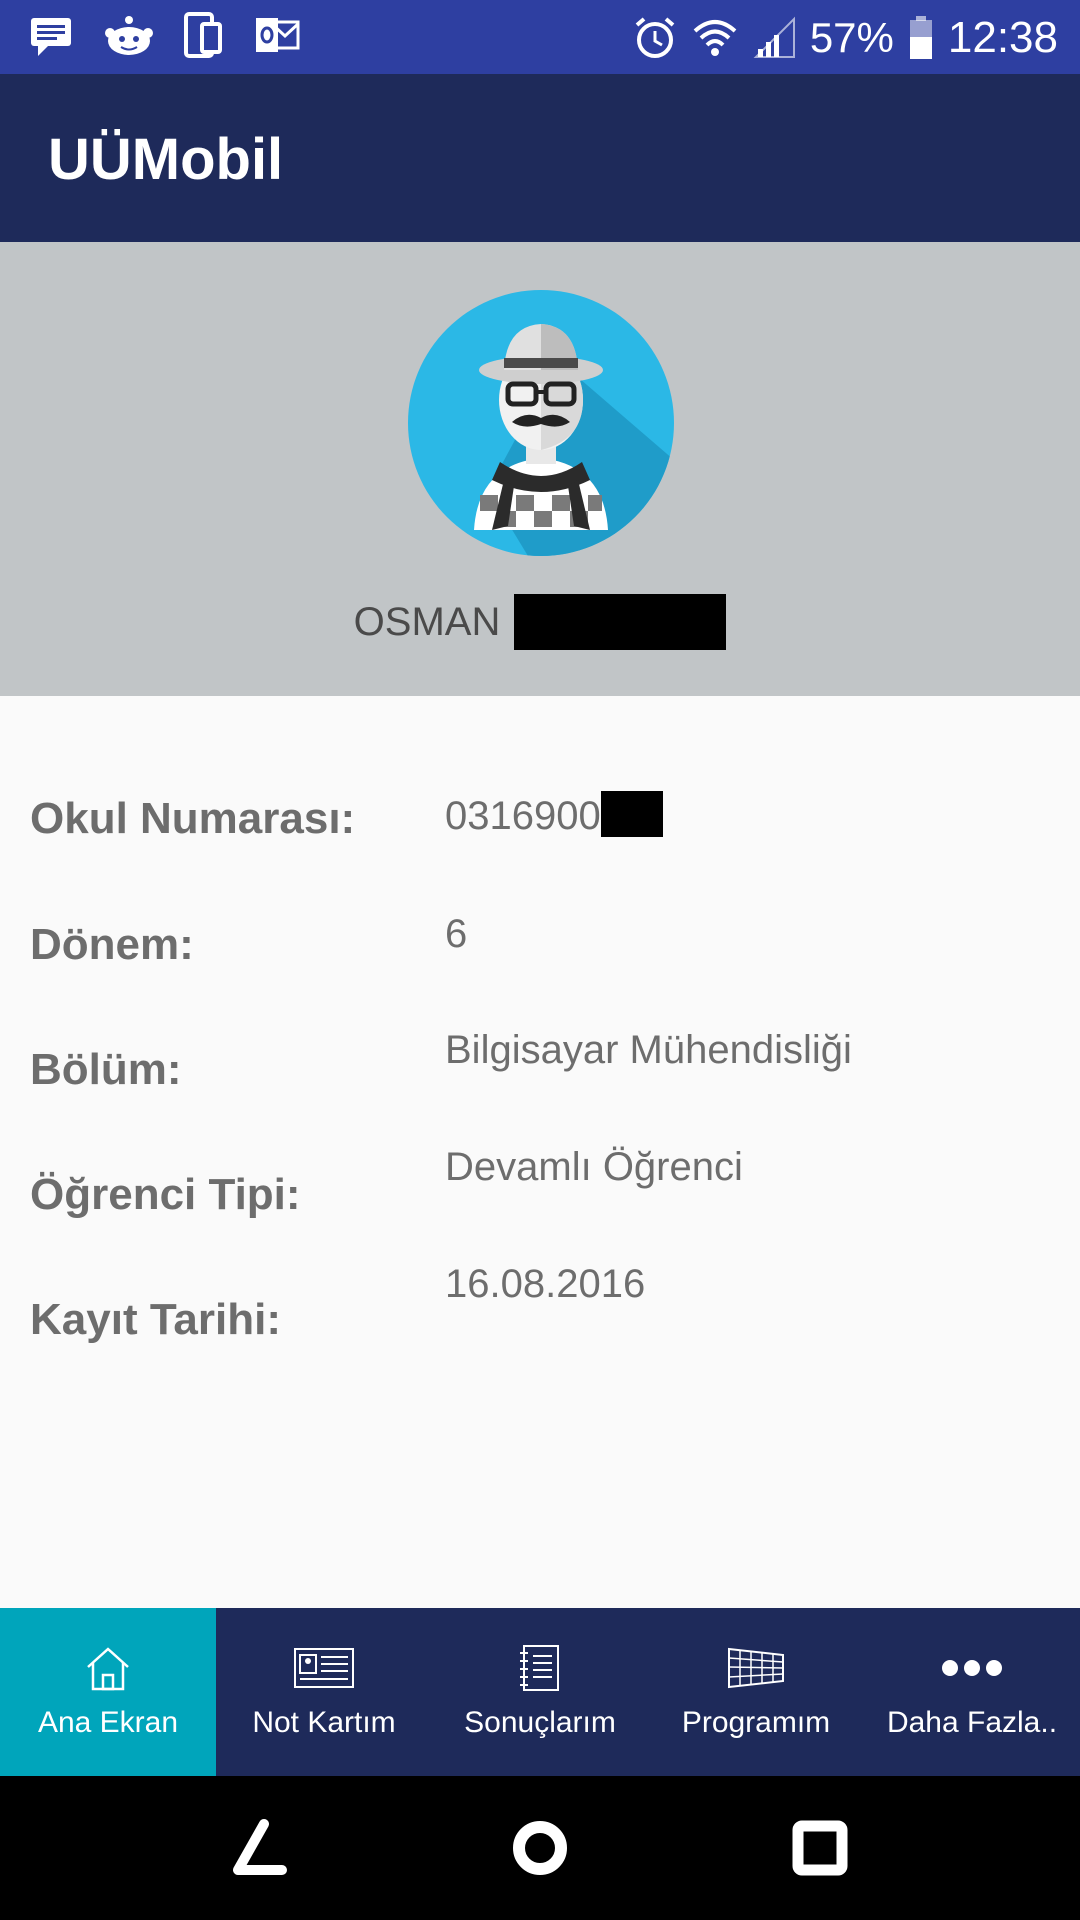 The height and width of the screenshot is (1920, 1080). Describe the element at coordinates (851, 37) in the screenshot. I see `battery-percent: 57%` at that location.